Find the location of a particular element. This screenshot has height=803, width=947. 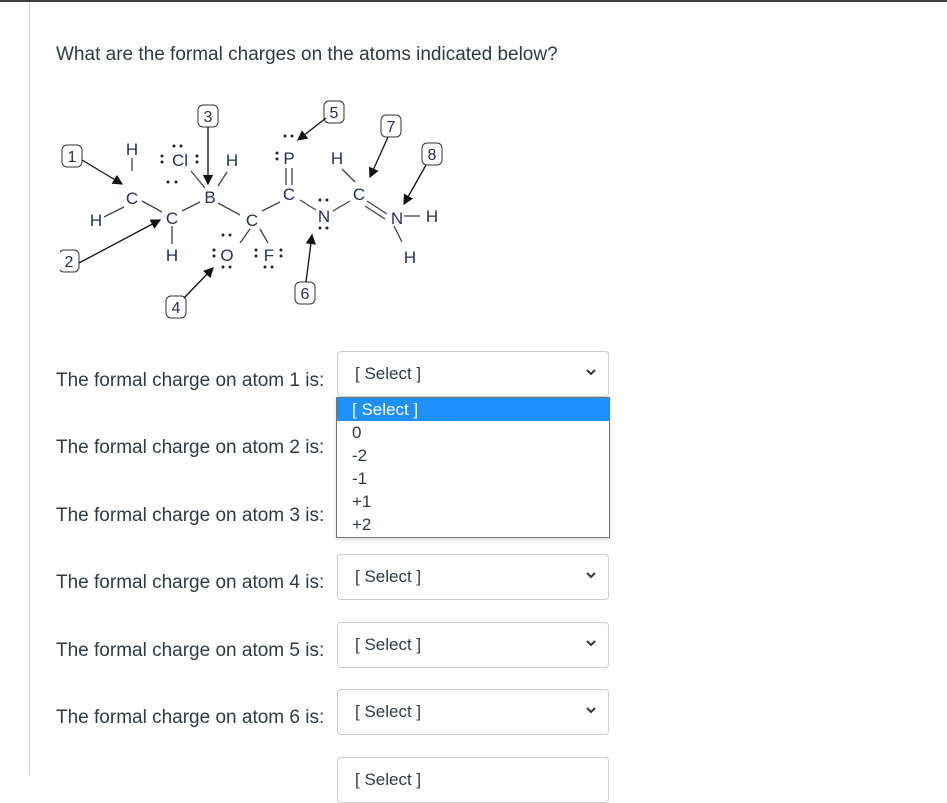

label-1: 1 is located at coordinates (72, 156).